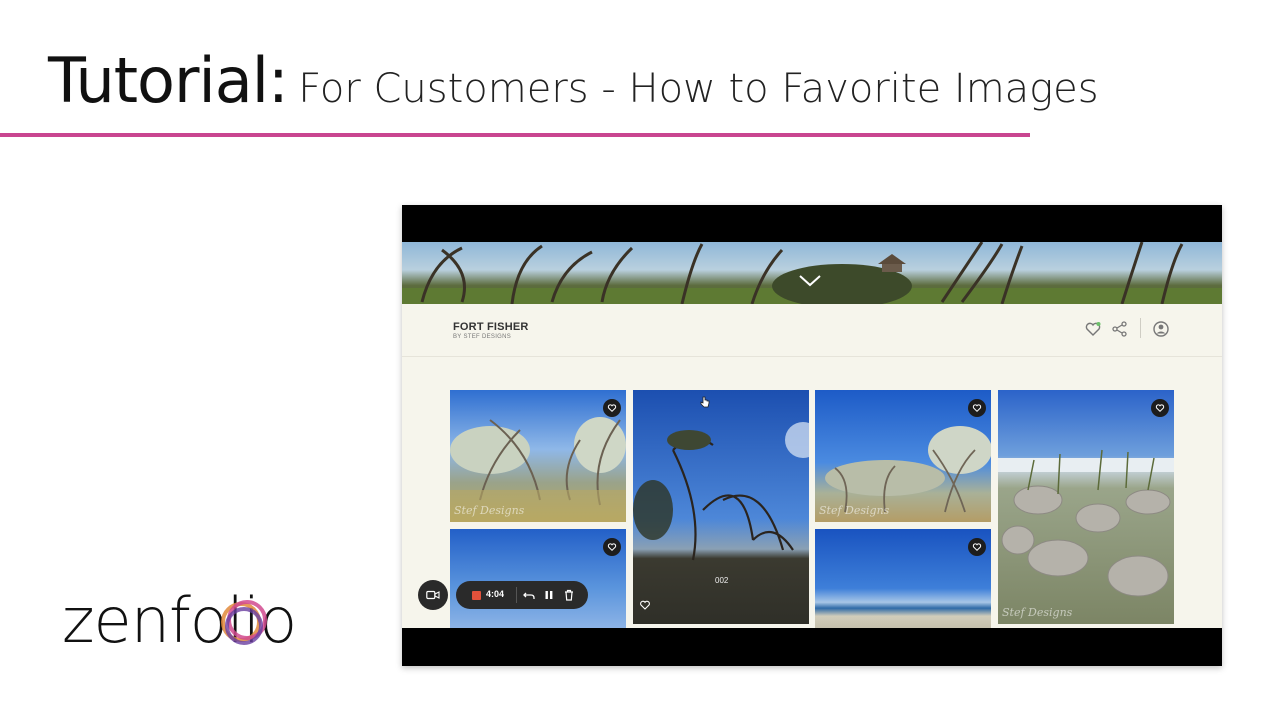 The height and width of the screenshot is (720, 1280). I want to click on trash-icon, so click(569, 595).